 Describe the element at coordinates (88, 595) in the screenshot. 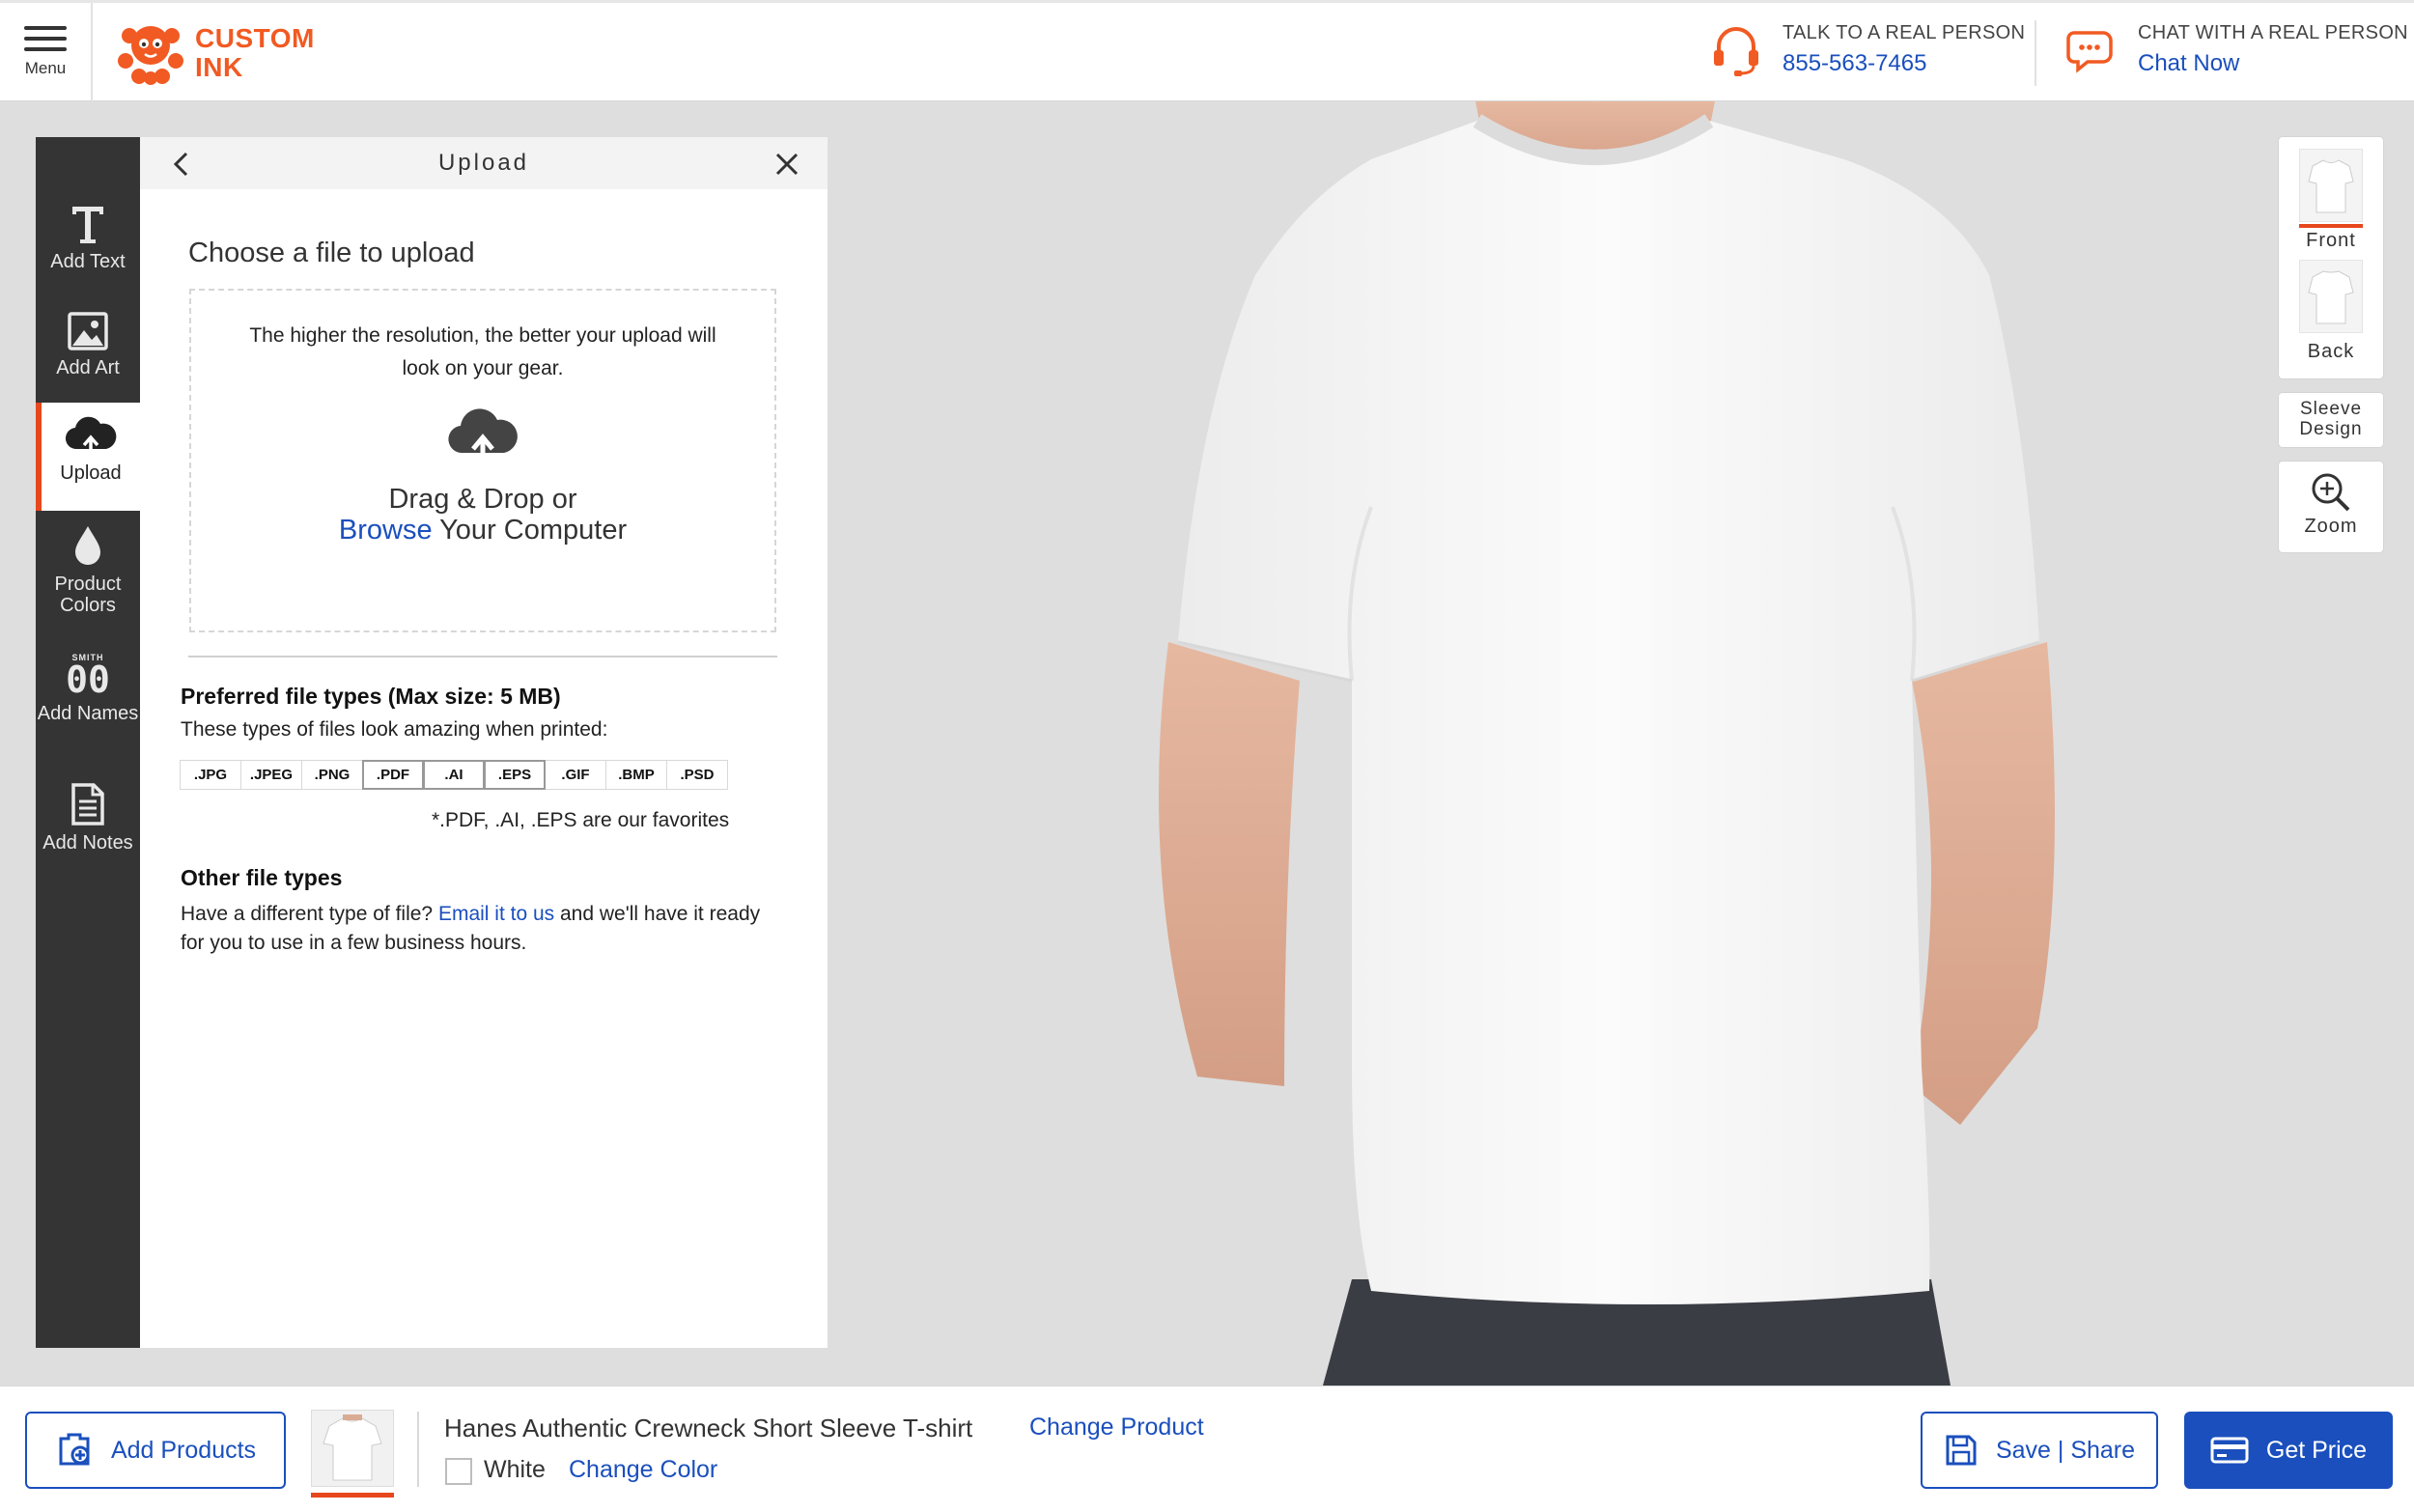

I see `tool-label: Product Colors` at that location.